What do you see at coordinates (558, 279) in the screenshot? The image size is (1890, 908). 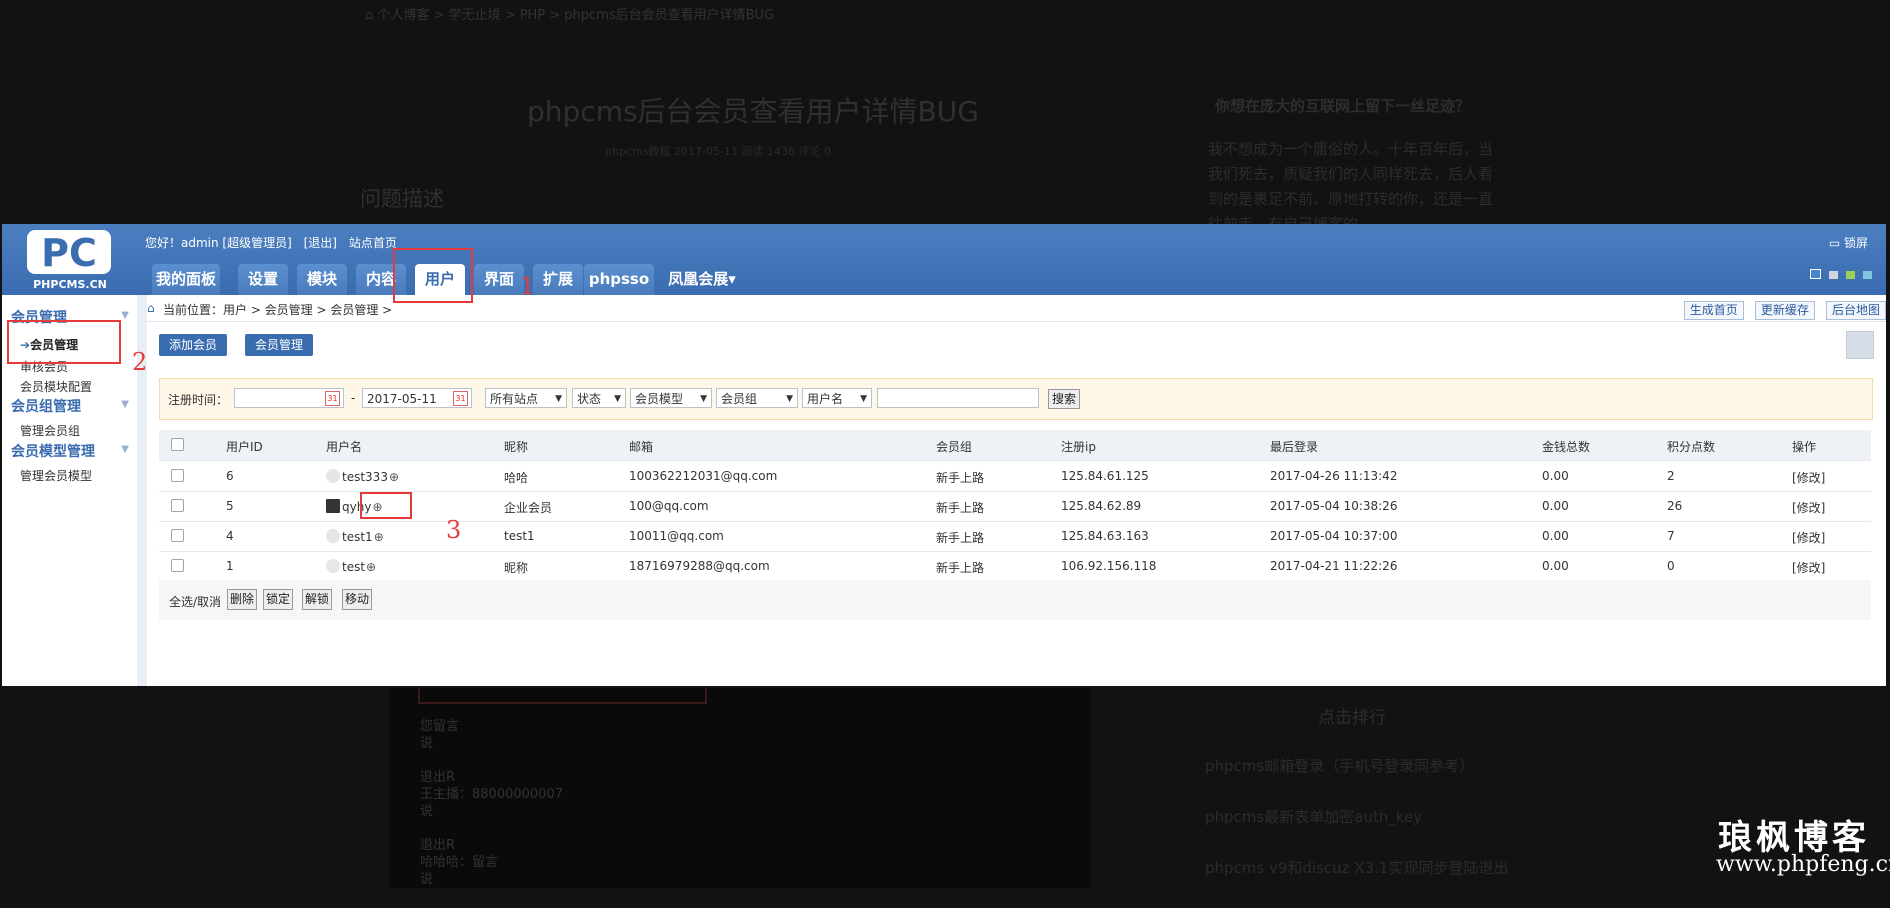 I see `tab-extend: 扩展` at bounding box center [558, 279].